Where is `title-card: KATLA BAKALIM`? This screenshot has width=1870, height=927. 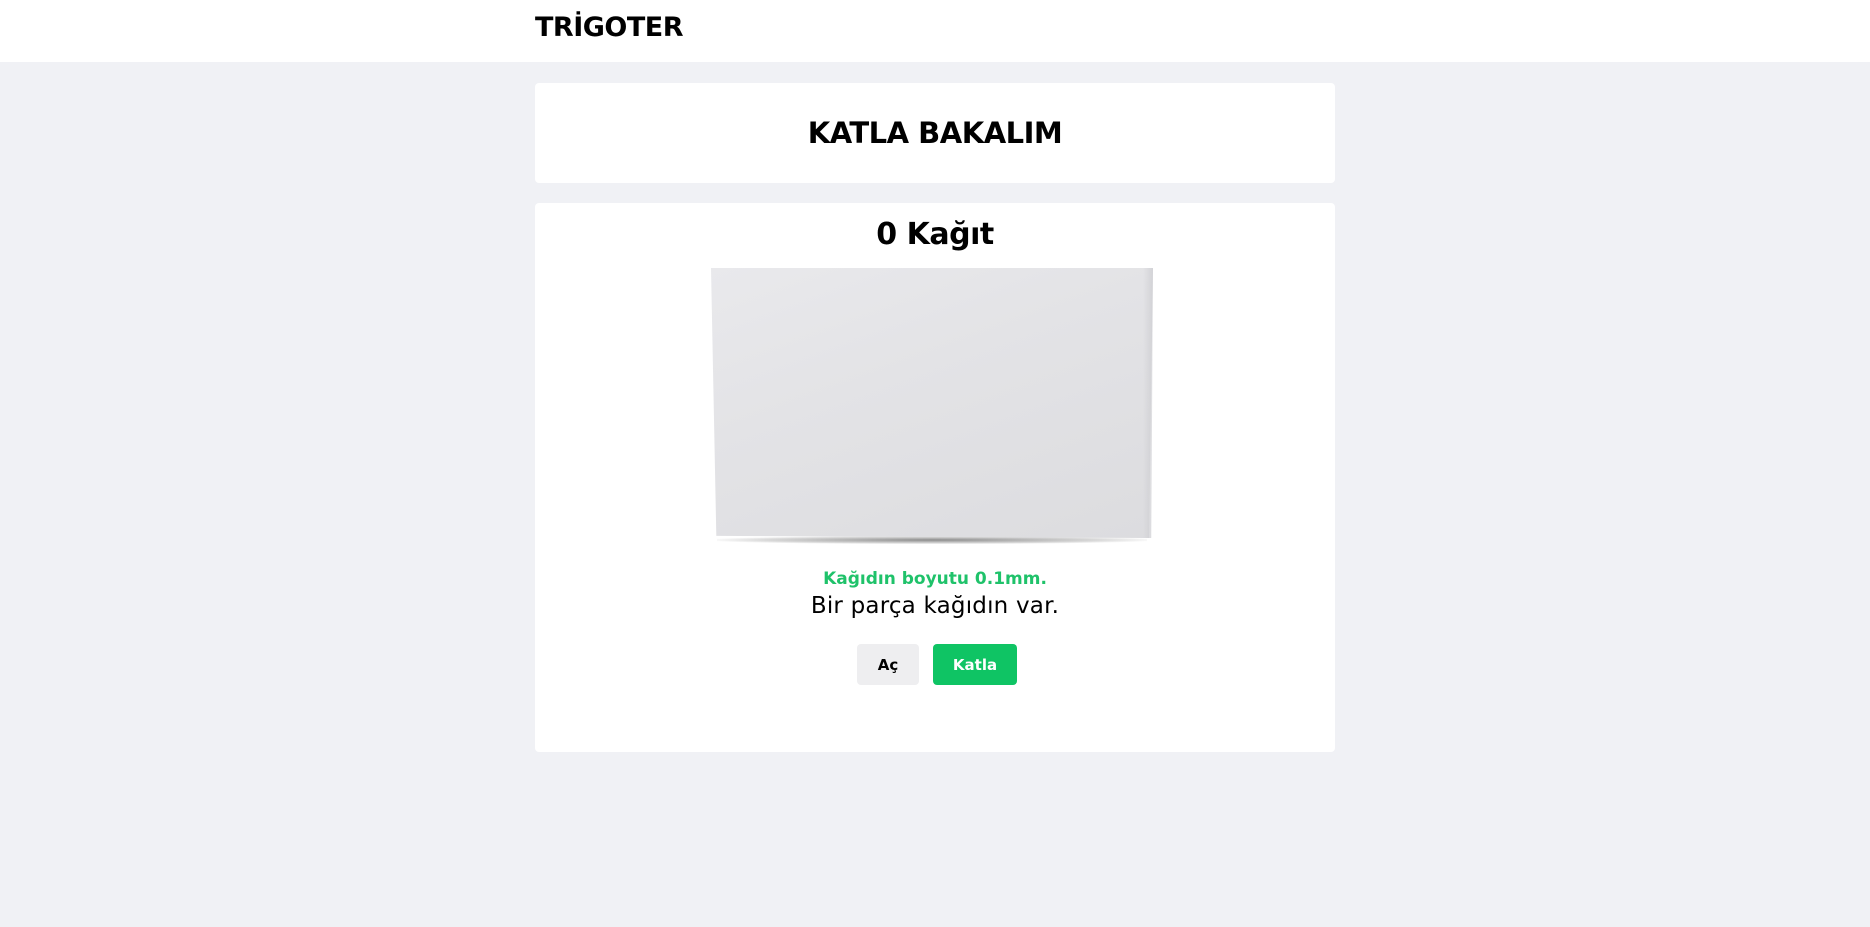
title-card: KATLA BAKALIM is located at coordinates (935, 133).